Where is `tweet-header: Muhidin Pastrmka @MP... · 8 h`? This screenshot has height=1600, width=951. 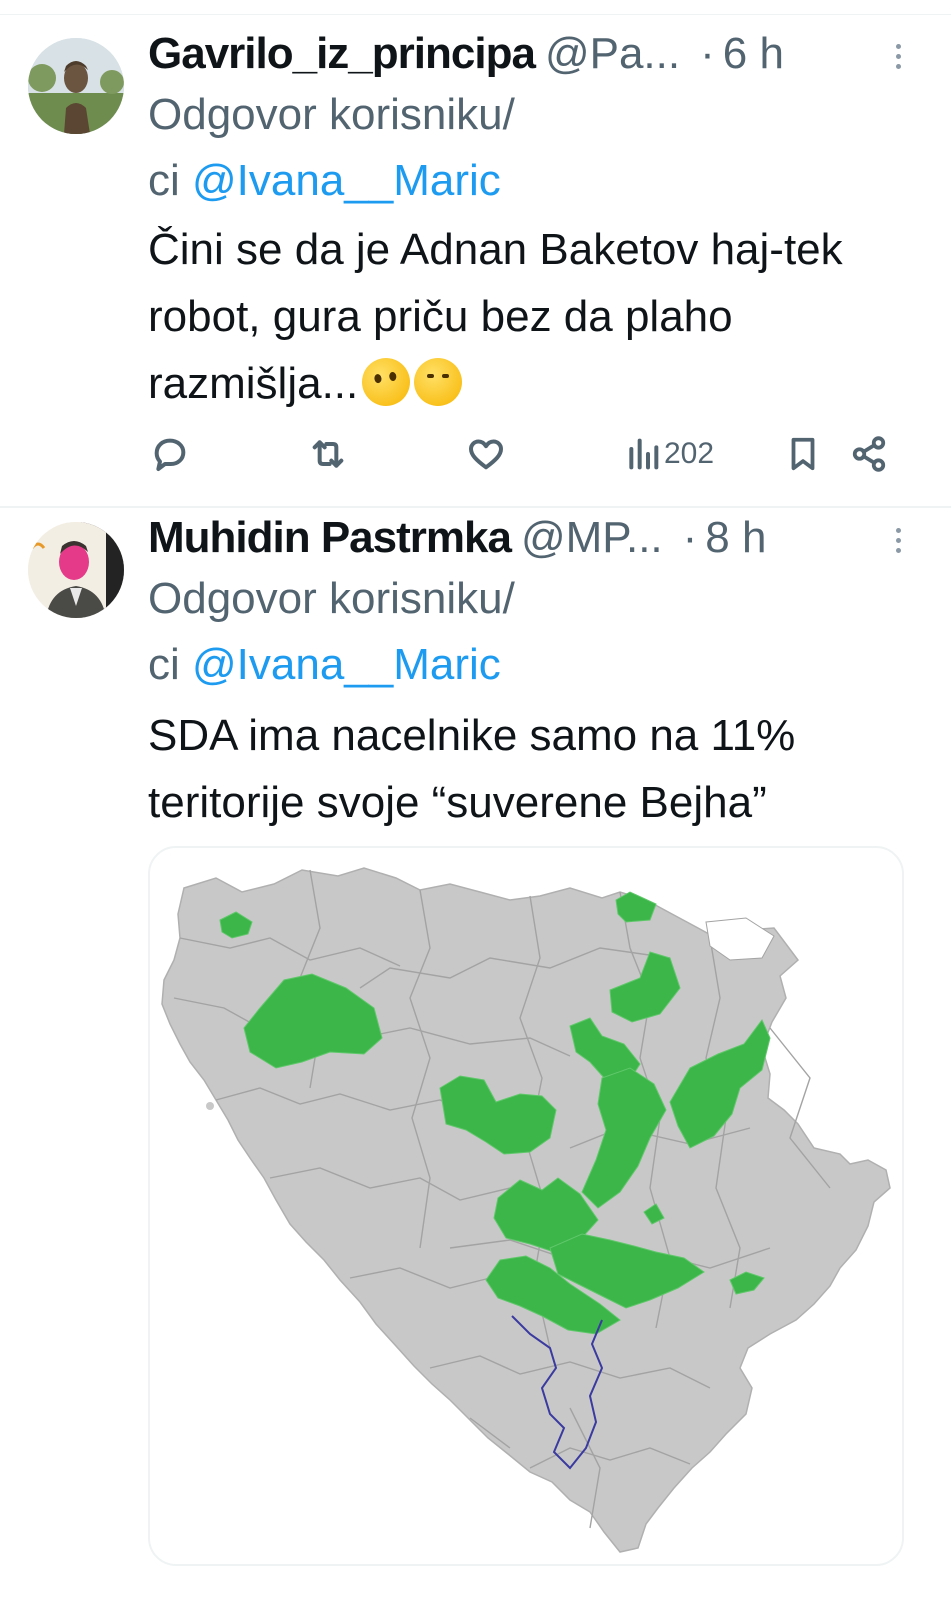
tweet-header: Muhidin Pastrmka @MP... · 8 h is located at coordinates (528, 538).